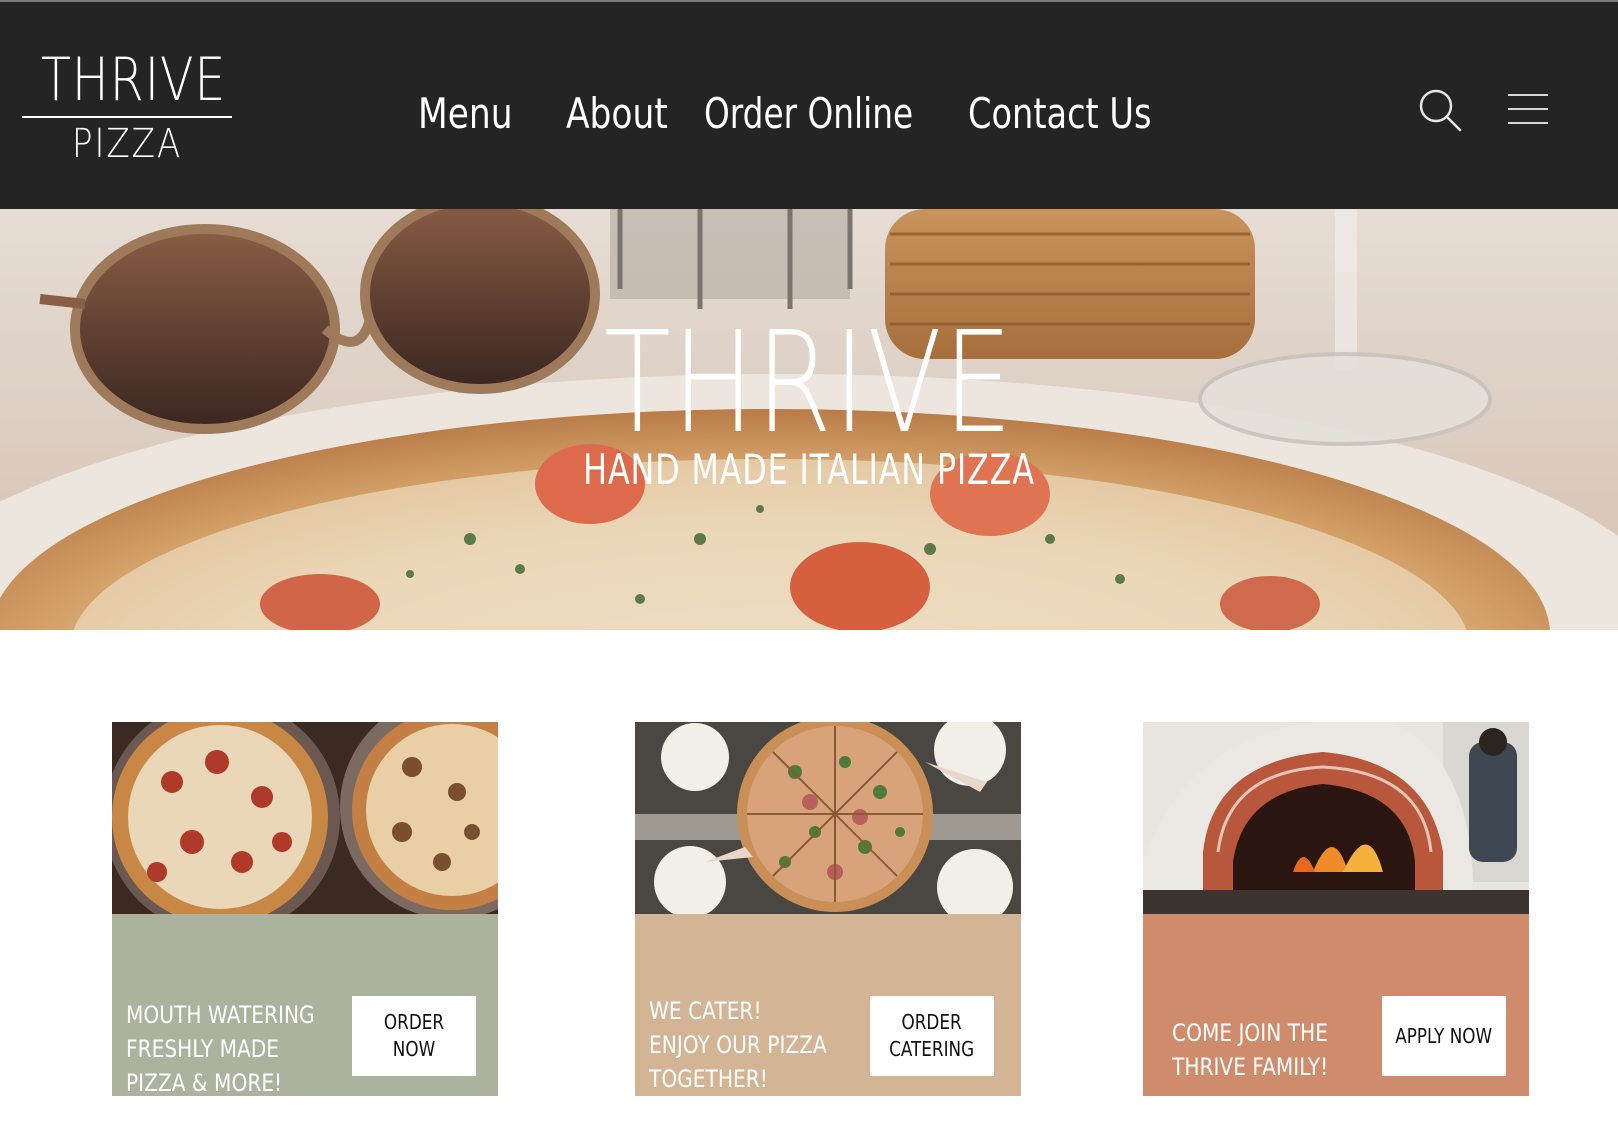 The image size is (1618, 1127). Describe the element at coordinates (808, 114) in the screenshot. I see `nav-link-order-online: Order Online` at that location.